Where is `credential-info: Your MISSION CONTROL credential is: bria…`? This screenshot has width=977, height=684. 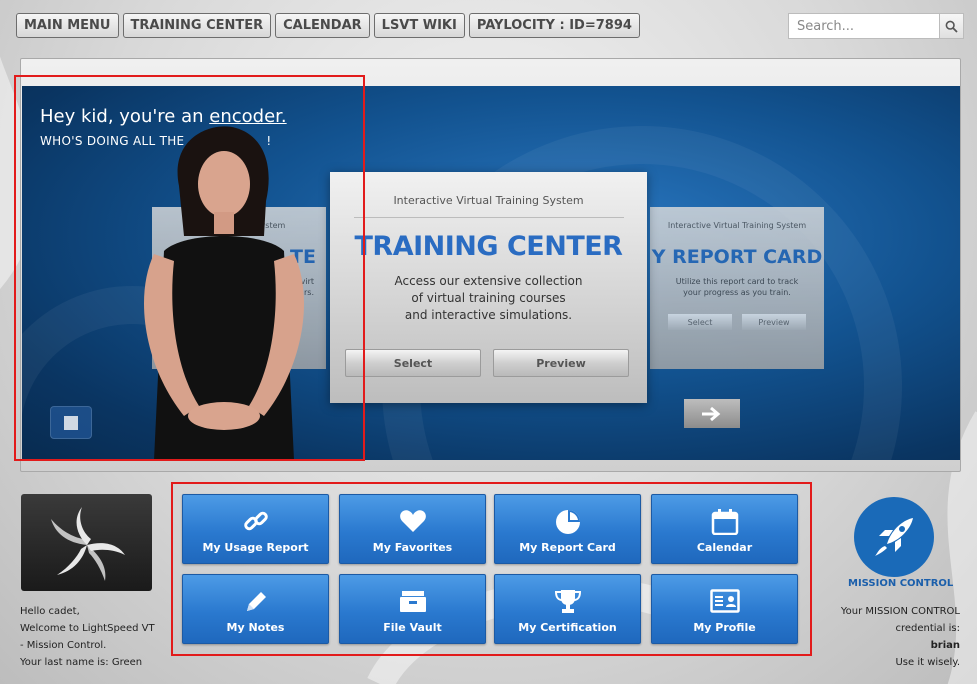
credential-info: Your MISSION CONTROL credential is: bria… is located at coordinates (885, 637).